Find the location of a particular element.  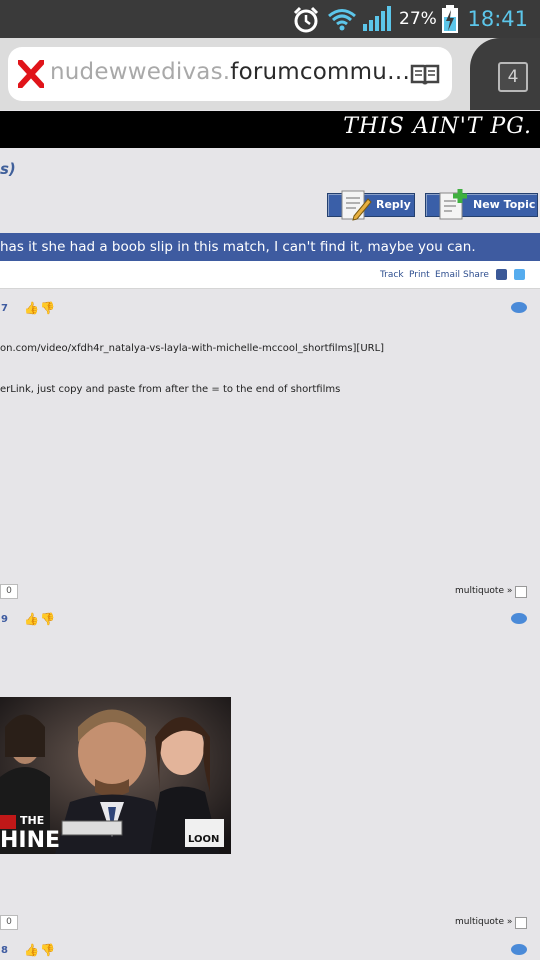

wrestlers-photo: HINE THE LOON is located at coordinates (115, 775).